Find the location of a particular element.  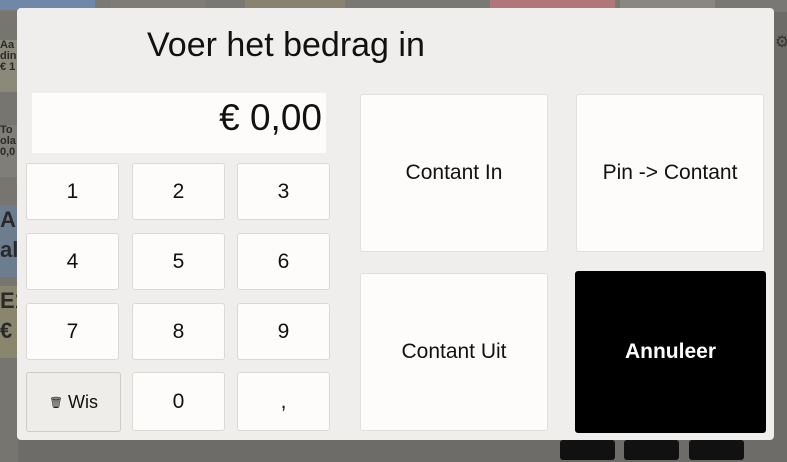

key-2: 2 is located at coordinates (178, 191).